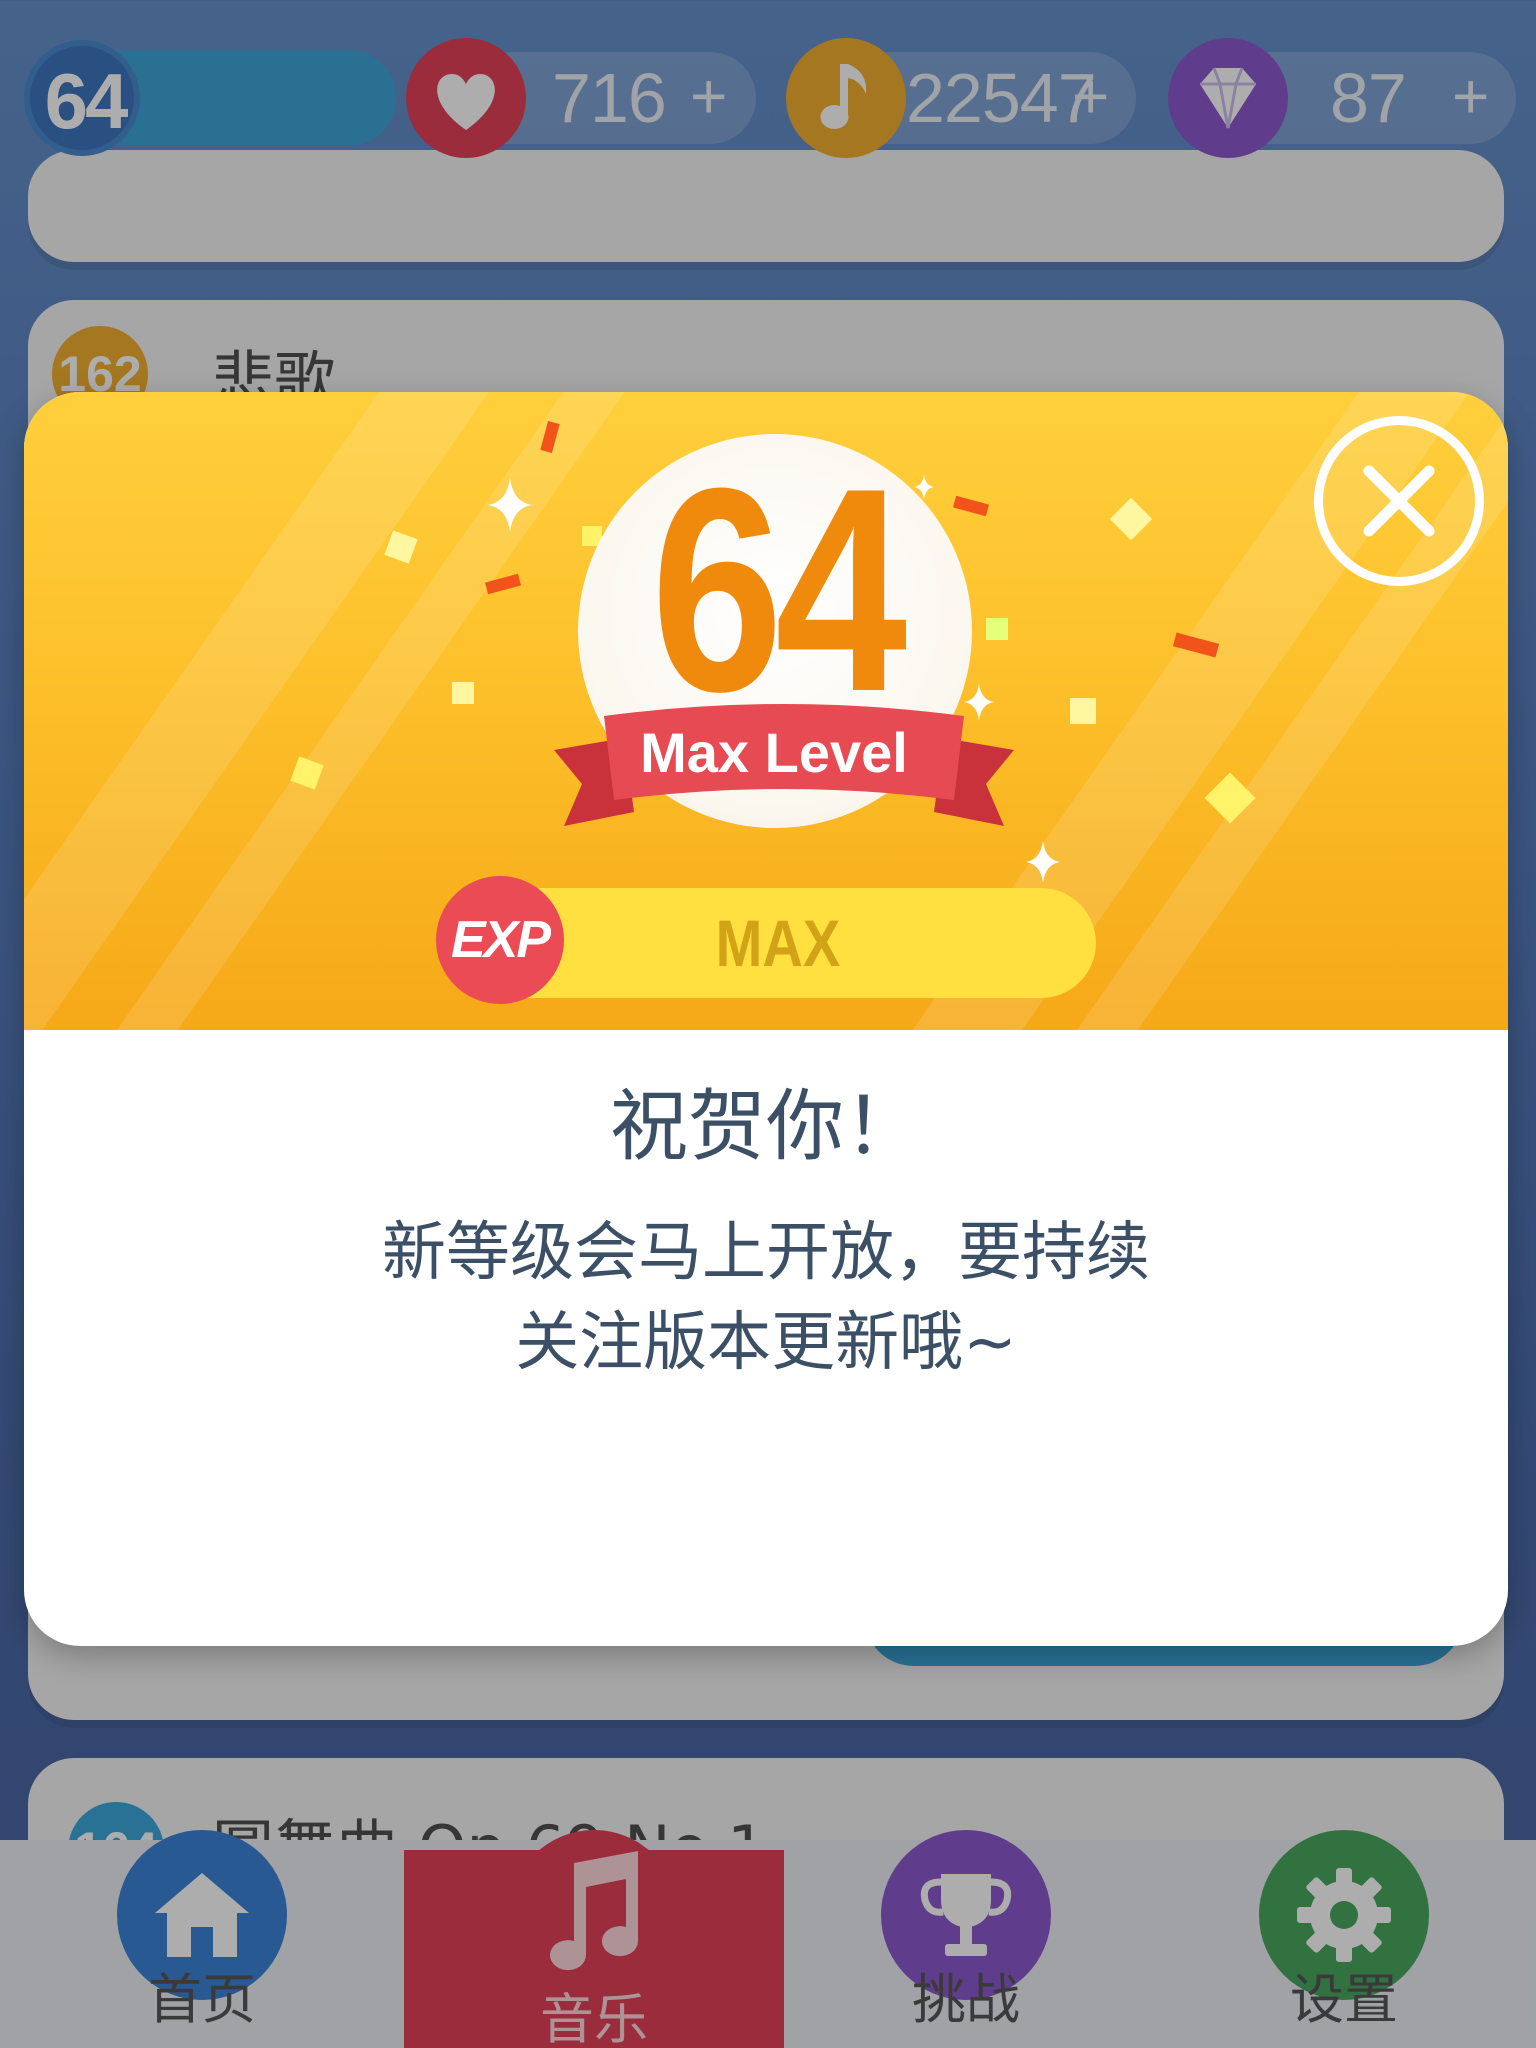 This screenshot has width=1536, height=2048. I want to click on dialog-message-line: 关注版本更新哦~, so click(766, 1343).